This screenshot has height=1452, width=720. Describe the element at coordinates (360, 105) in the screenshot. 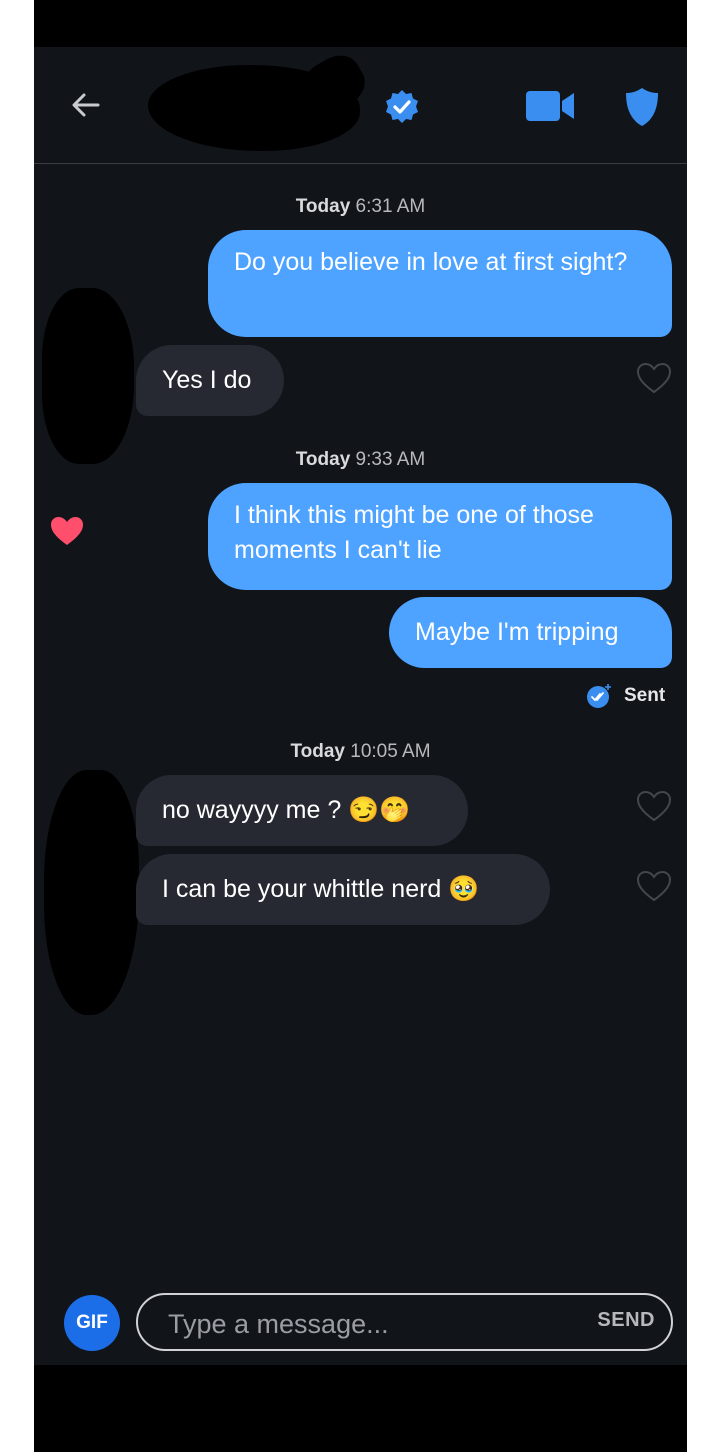

I see `chat-header` at that location.